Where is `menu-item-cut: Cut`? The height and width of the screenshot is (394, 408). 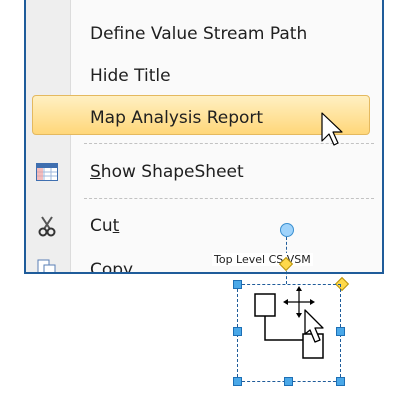 menu-item-cut: Cut is located at coordinates (204, 226).